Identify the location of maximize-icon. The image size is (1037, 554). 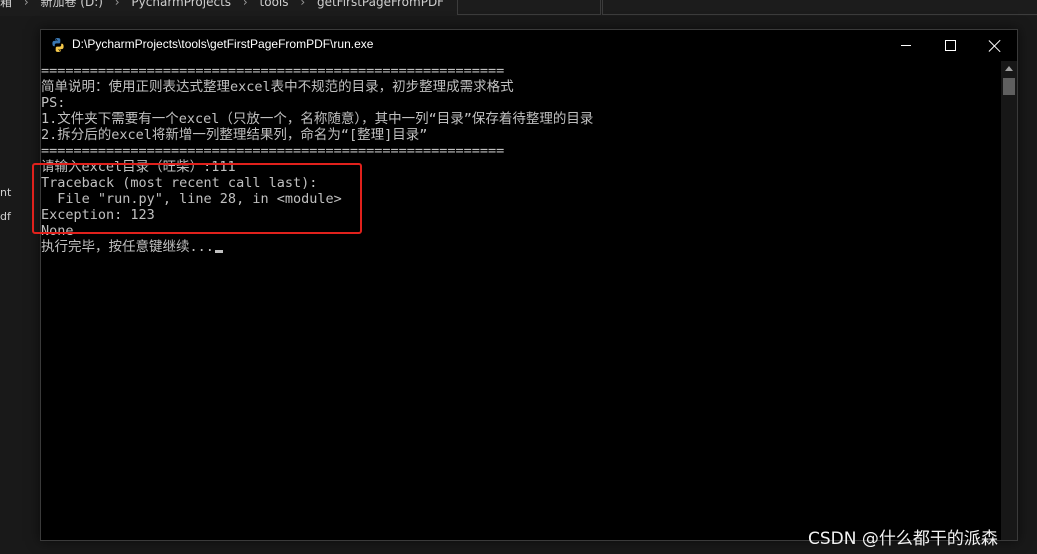
(950, 45).